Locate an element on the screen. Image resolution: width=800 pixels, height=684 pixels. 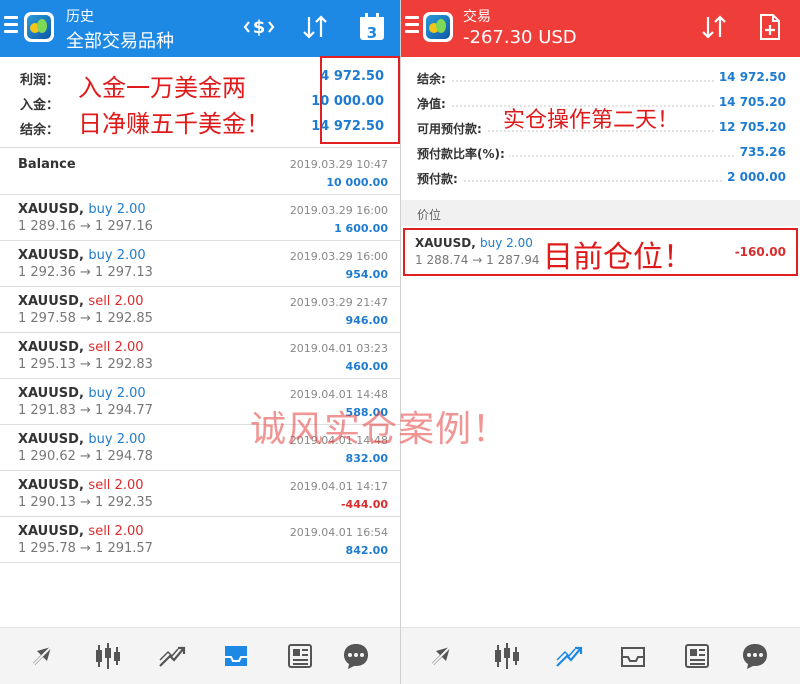
trade-prices: 1 292.36 → 1 297.13 is located at coordinates (85, 272).